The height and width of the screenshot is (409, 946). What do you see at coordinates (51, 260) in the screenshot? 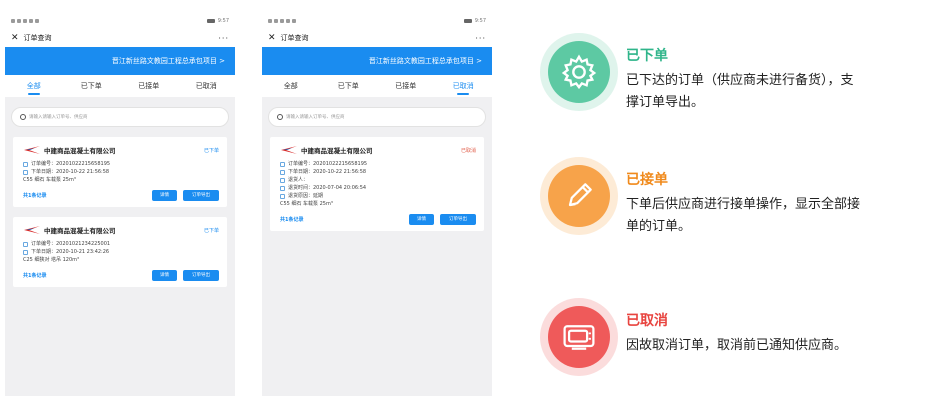
I see `order-spec: C25 细狭对 塔吊 120m³` at bounding box center [51, 260].